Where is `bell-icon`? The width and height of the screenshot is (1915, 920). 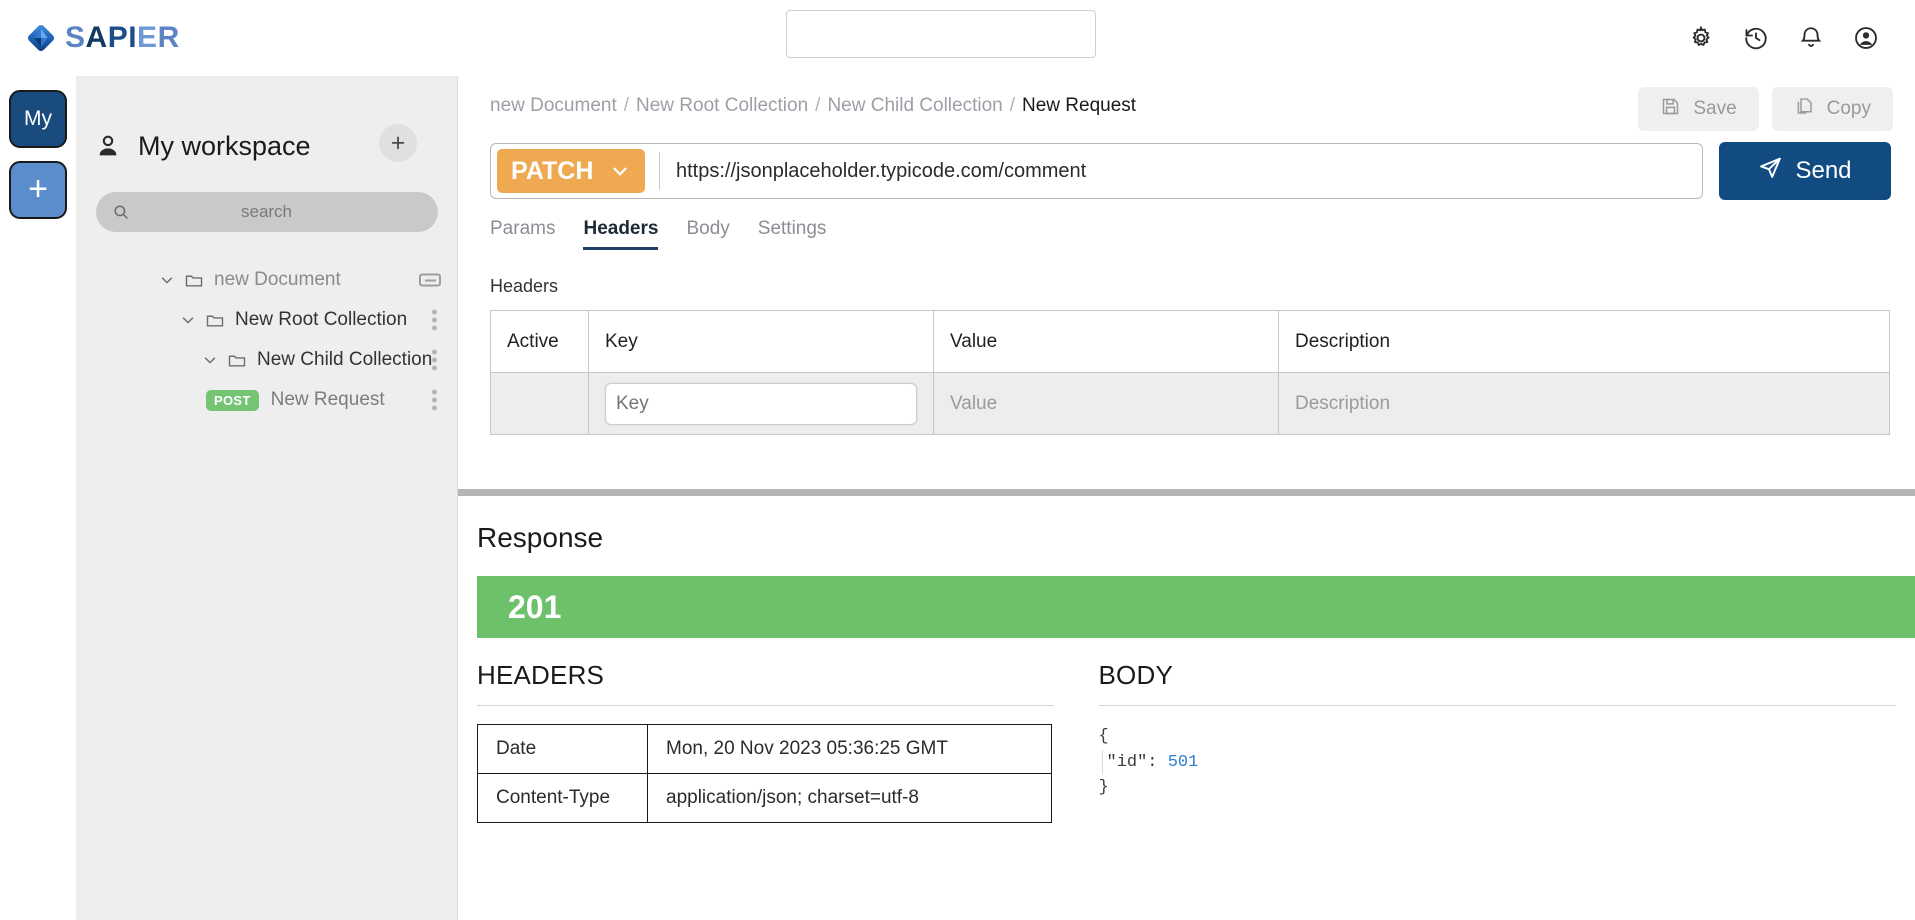 bell-icon is located at coordinates (1811, 38).